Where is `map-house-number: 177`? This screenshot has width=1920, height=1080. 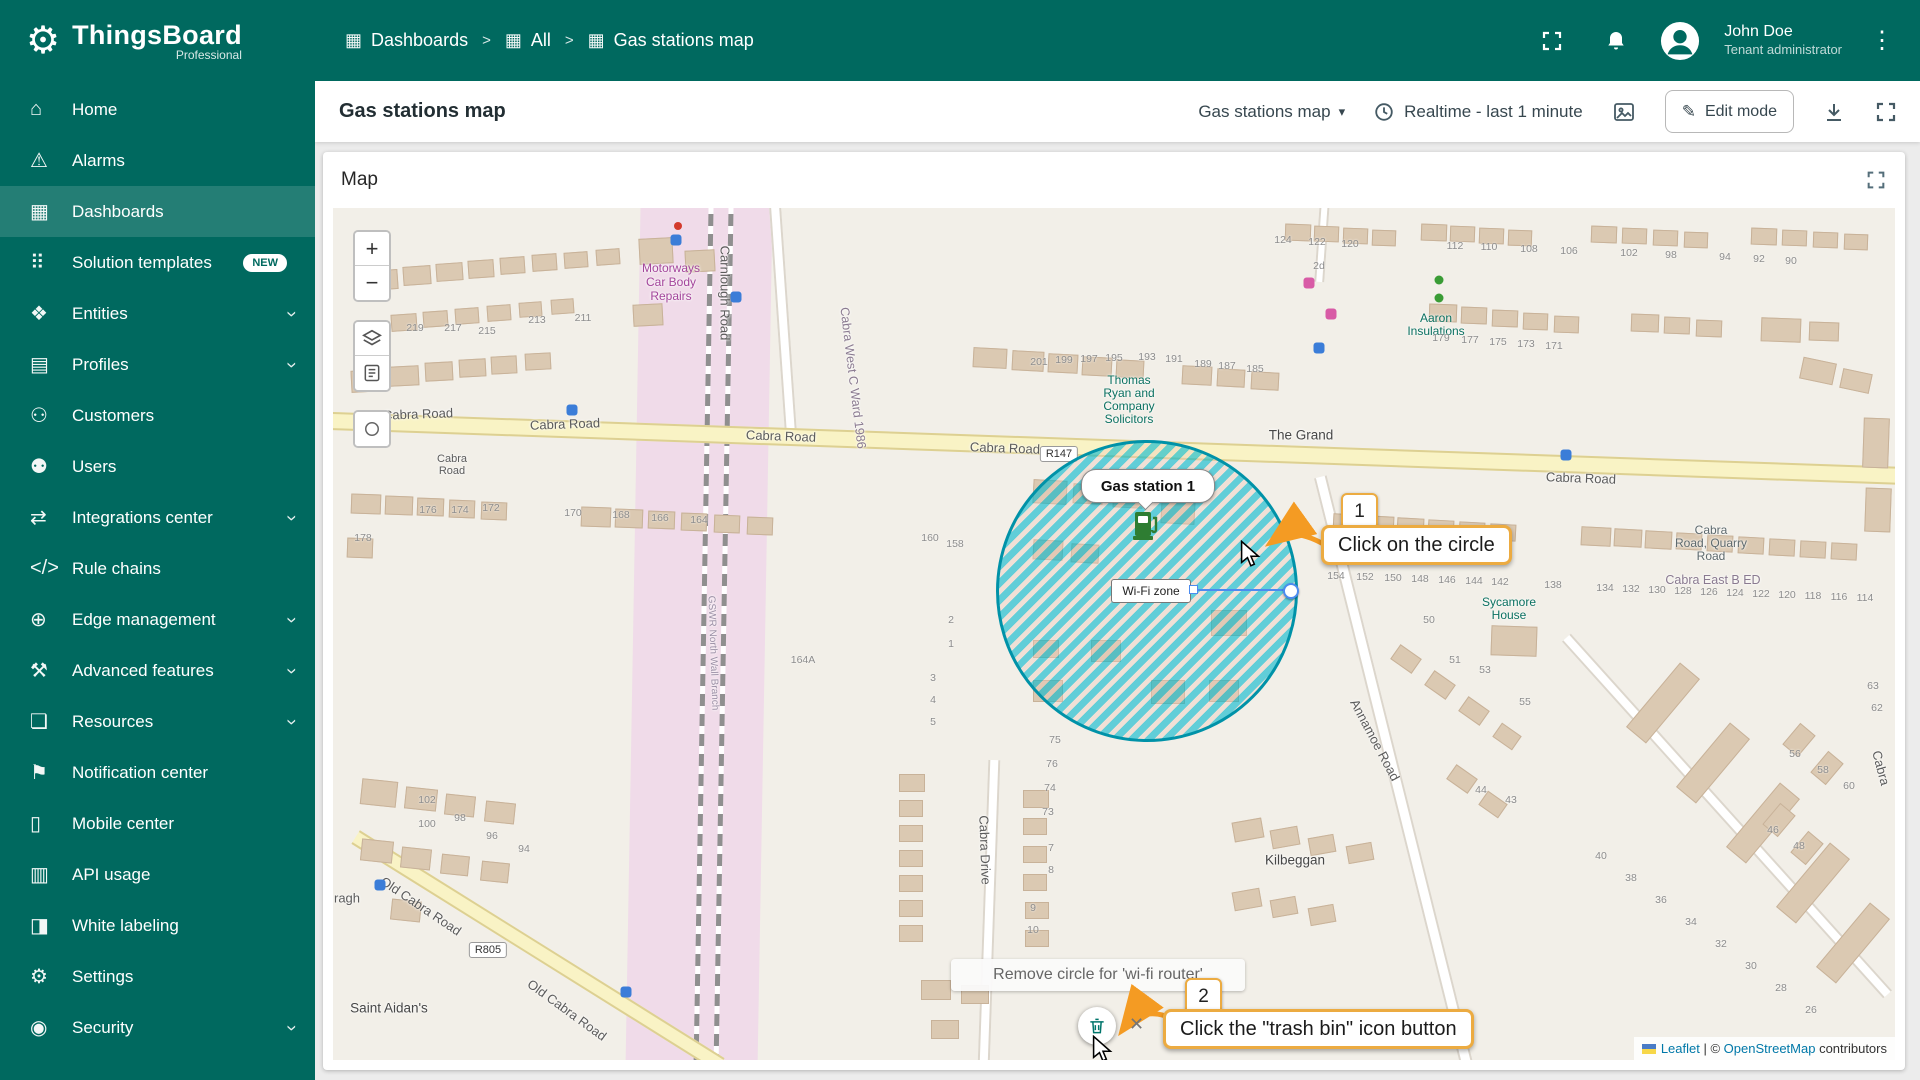 map-house-number: 177 is located at coordinates (1470, 340).